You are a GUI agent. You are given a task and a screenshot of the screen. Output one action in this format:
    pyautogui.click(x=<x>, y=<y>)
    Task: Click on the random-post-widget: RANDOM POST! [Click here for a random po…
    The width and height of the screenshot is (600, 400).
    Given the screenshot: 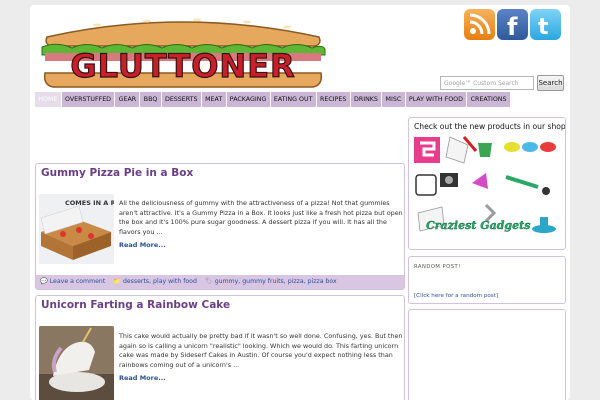 What is the action you would take?
    pyautogui.click(x=487, y=280)
    